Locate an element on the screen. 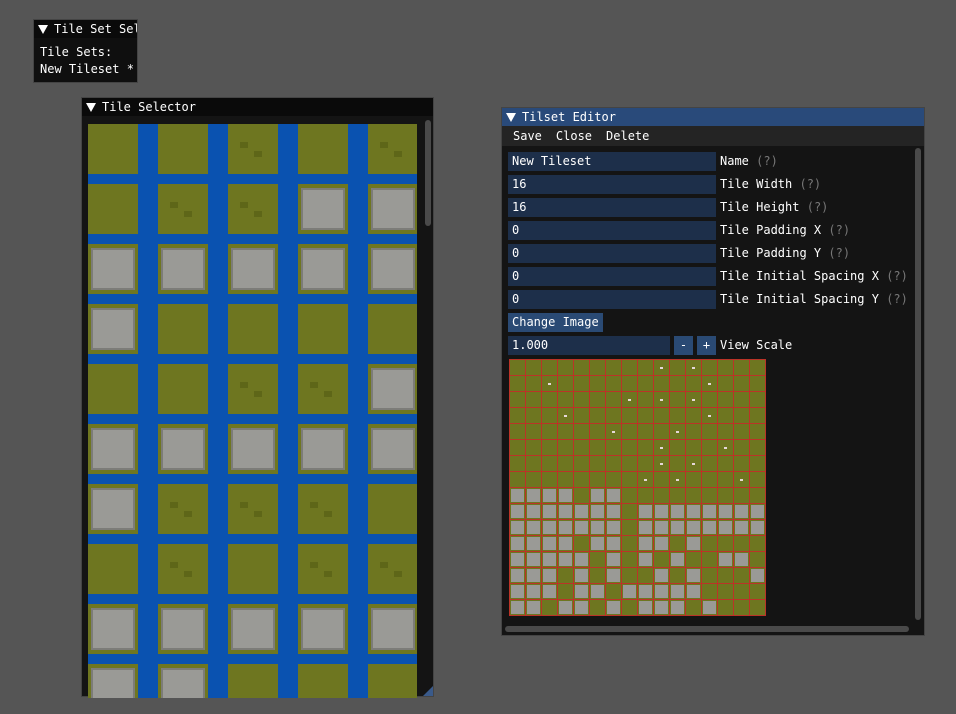 The image size is (956, 714). menu-close: Close is located at coordinates (574, 136).